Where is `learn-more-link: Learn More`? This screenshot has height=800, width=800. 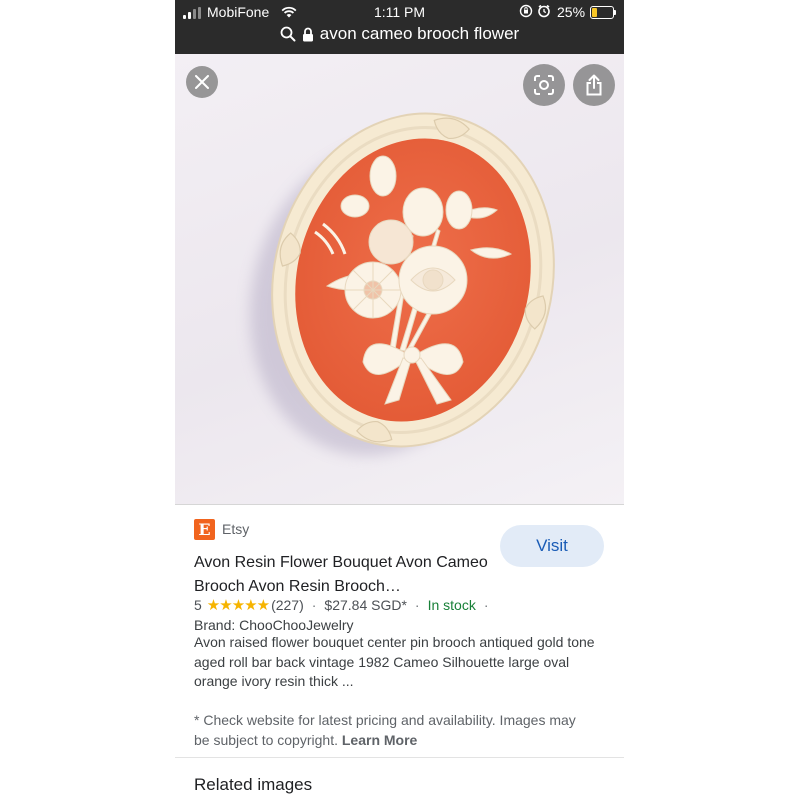
learn-more-link: Learn More is located at coordinates (379, 740).